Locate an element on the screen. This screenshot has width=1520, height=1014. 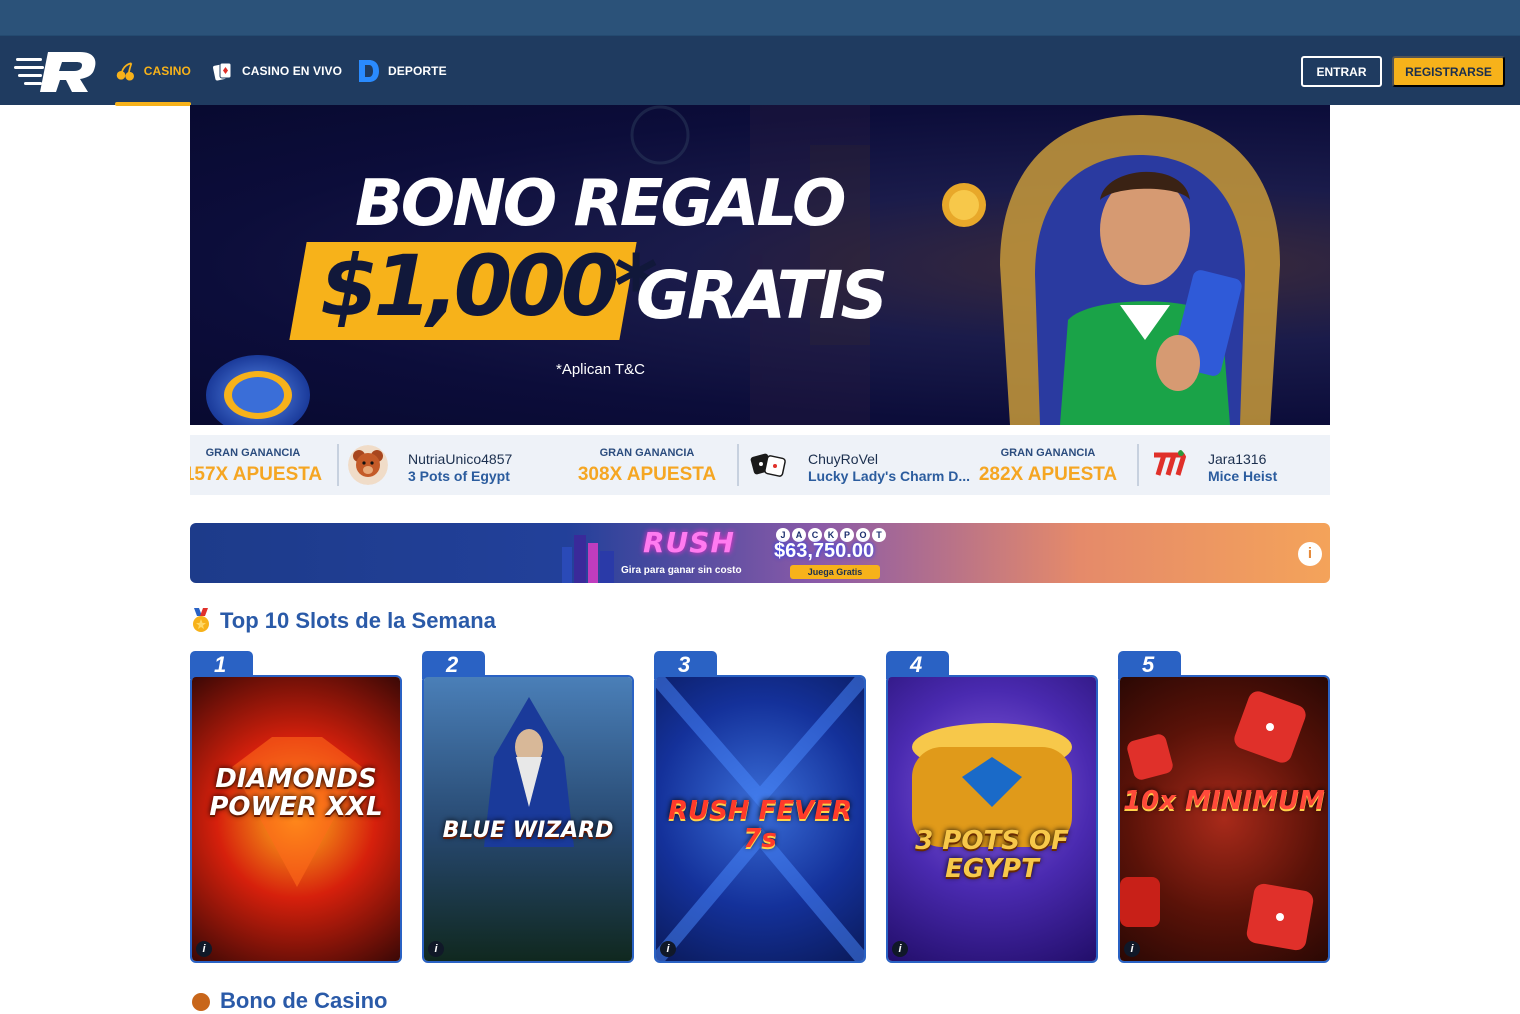
win-entry: Jara1316 Mice Heist is located at coordinates (1234, 465).